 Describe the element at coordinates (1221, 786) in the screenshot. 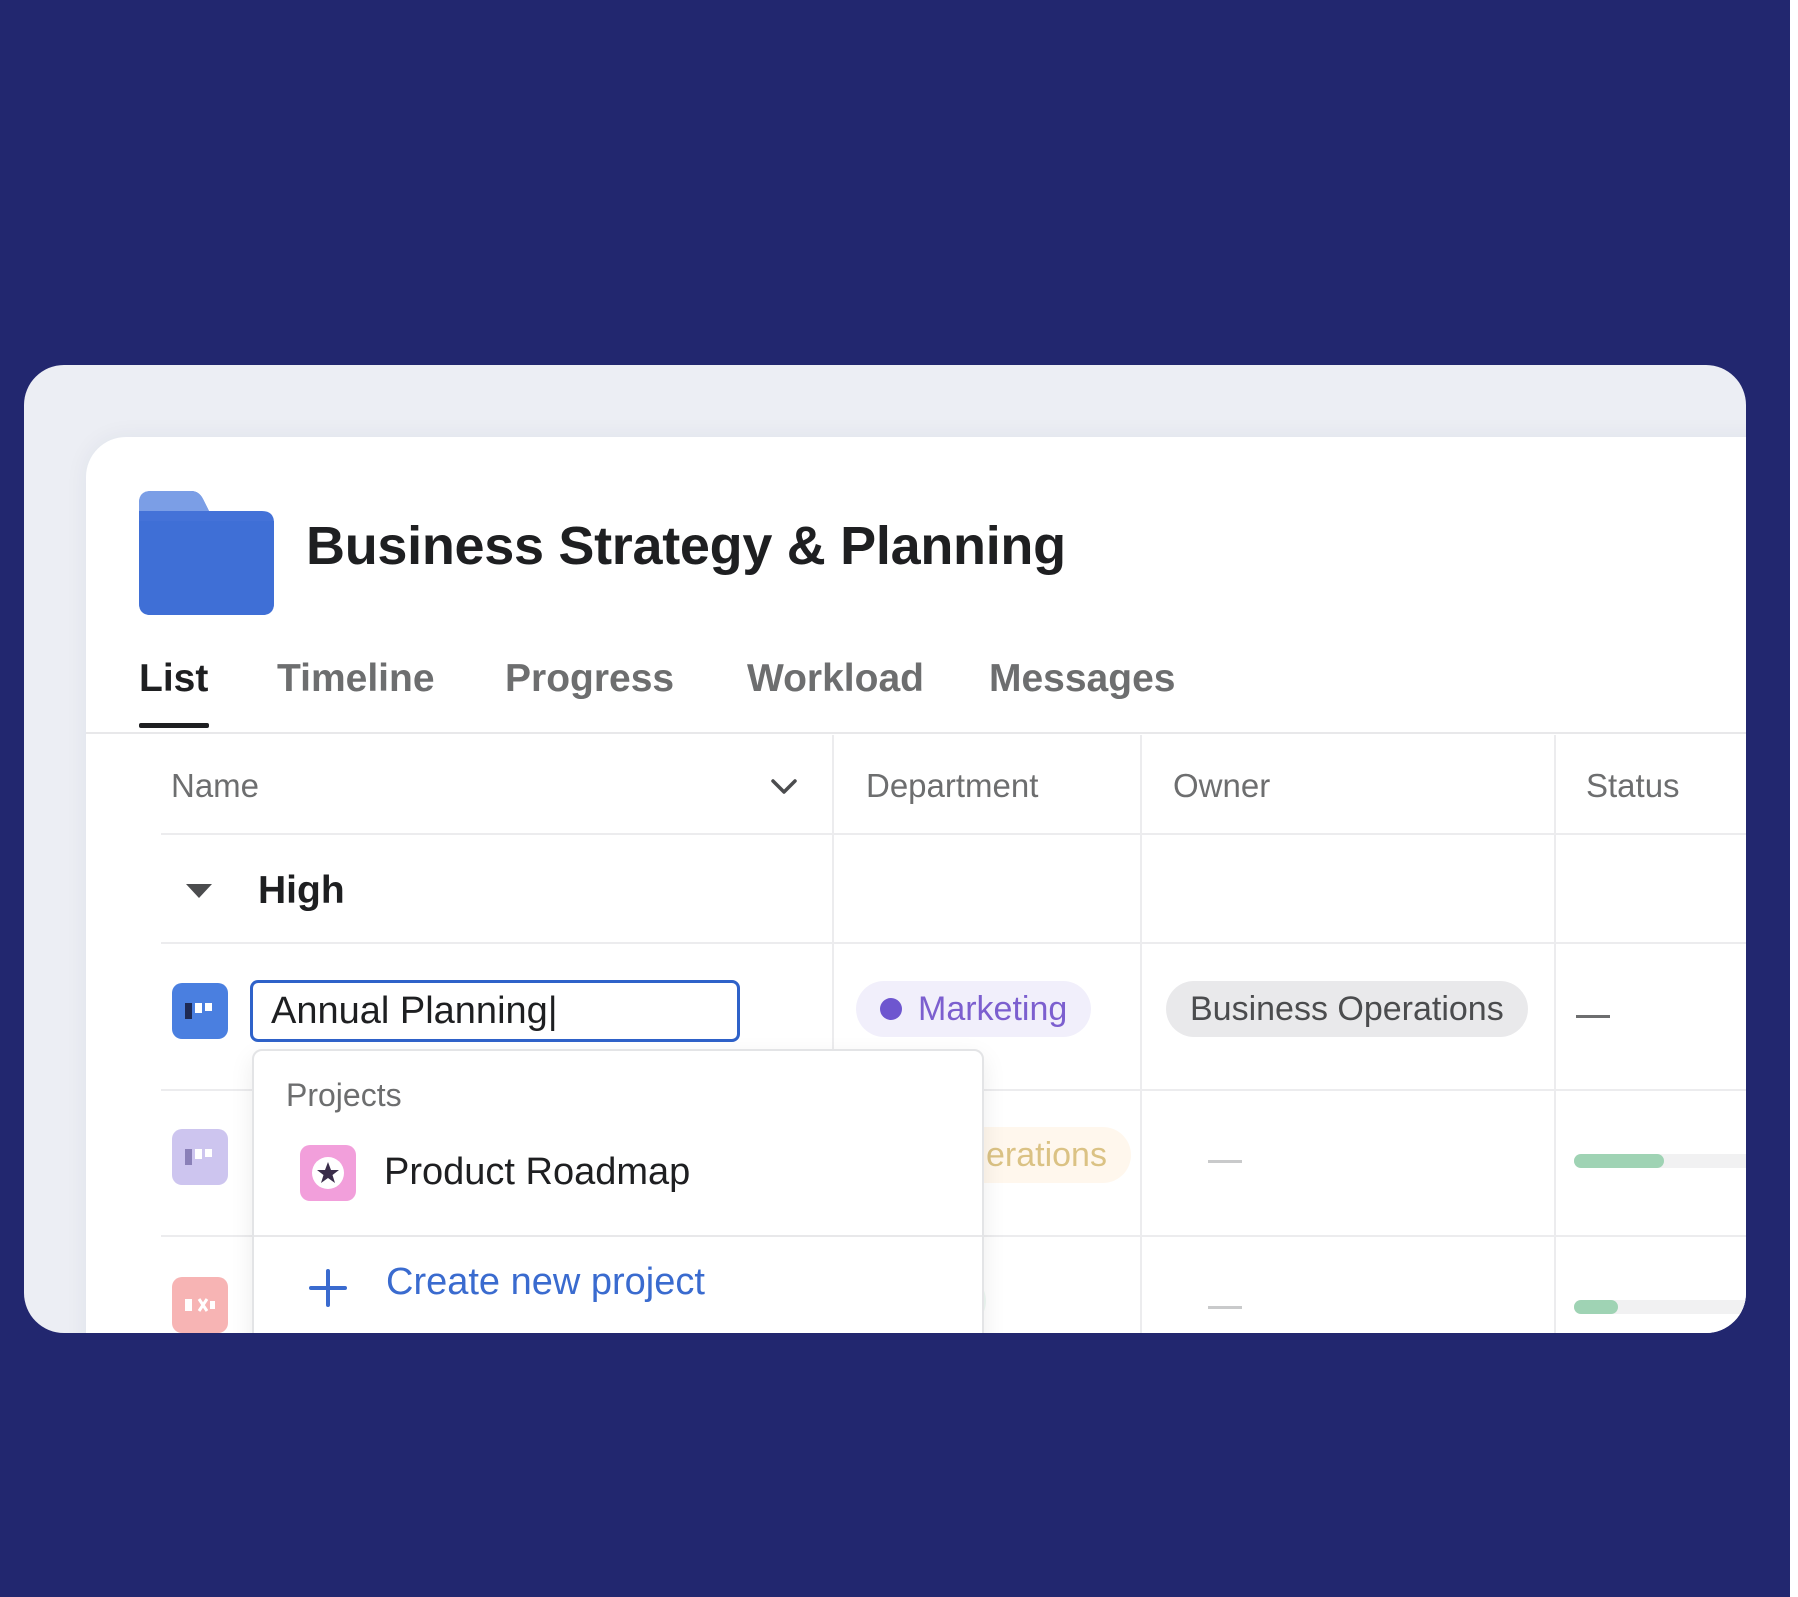

I see `column-header-owner: Owner` at that location.